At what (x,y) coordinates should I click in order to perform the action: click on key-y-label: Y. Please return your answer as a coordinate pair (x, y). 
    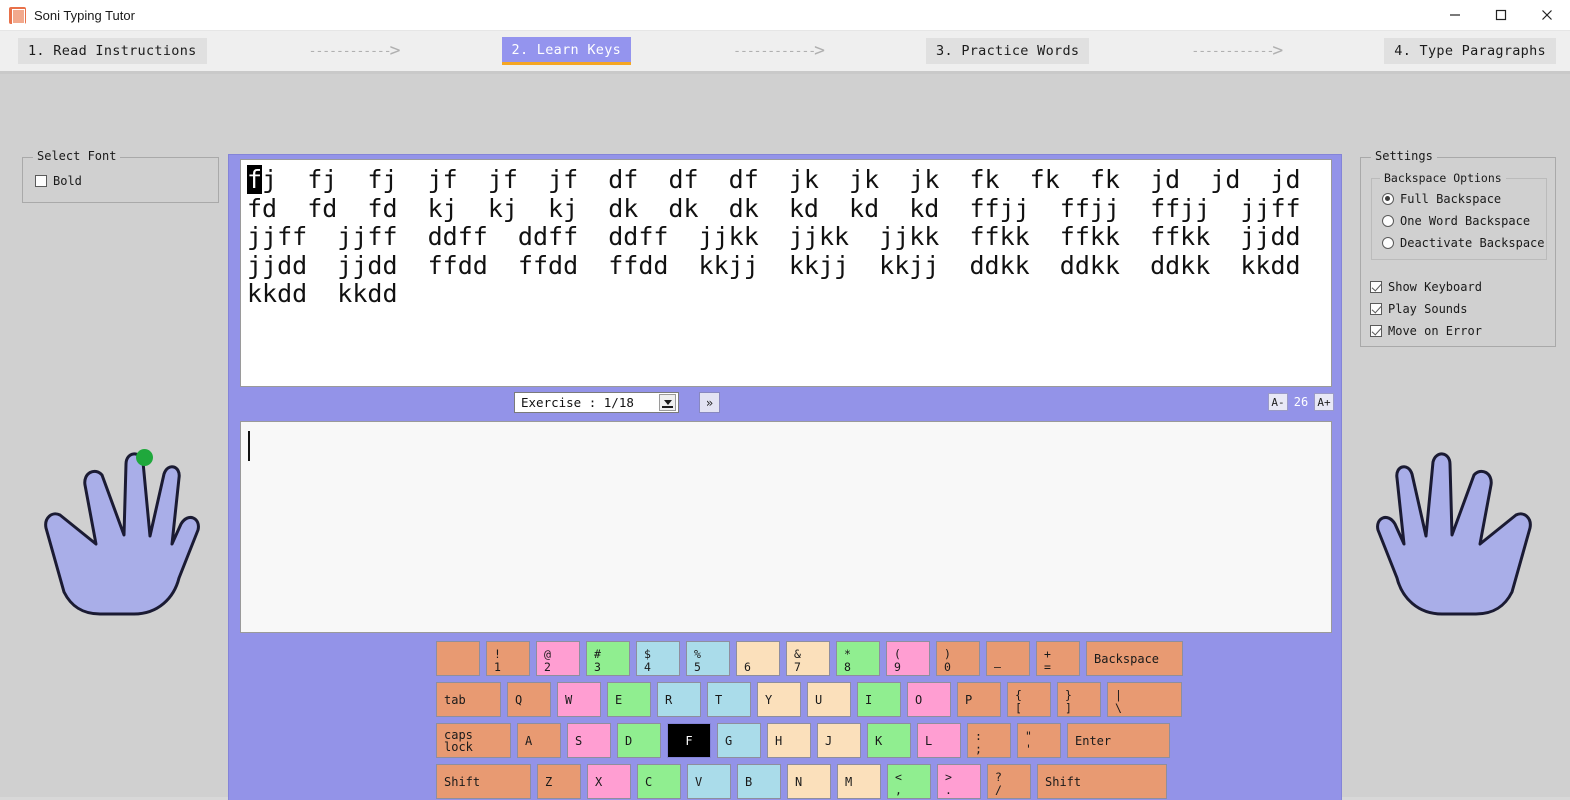
    Looking at the image, I should click on (769, 699).